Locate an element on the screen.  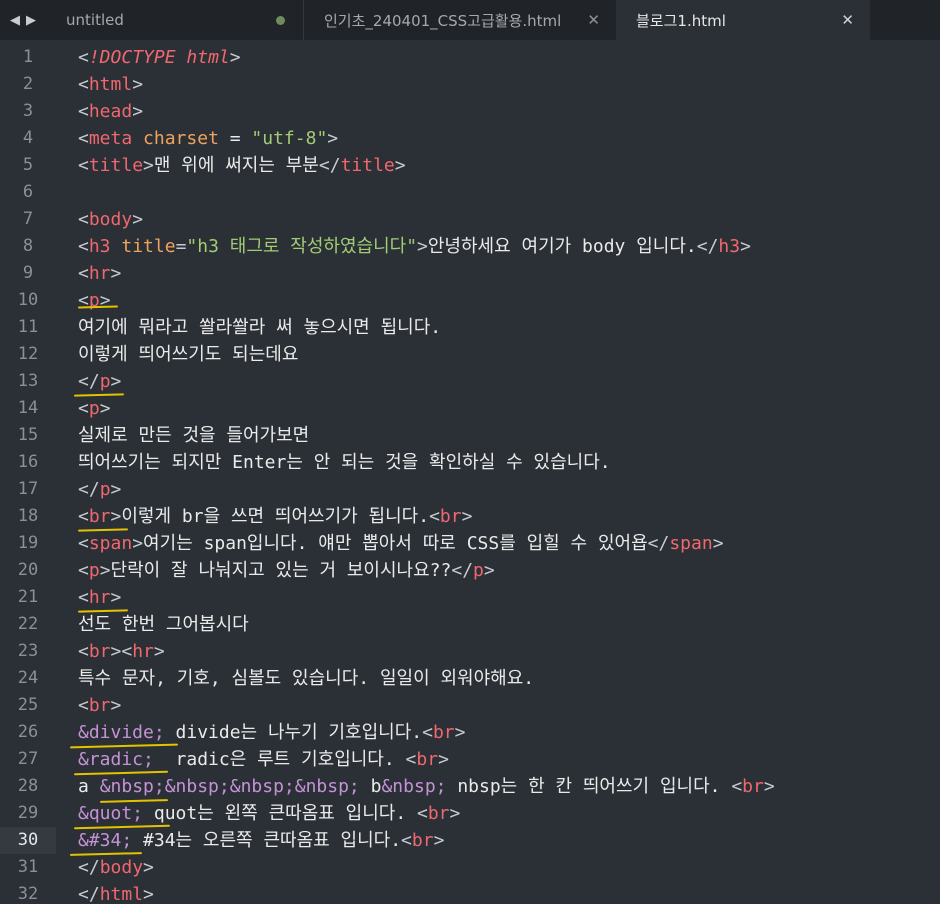
code-text: <p> is located at coordinates (94, 300).